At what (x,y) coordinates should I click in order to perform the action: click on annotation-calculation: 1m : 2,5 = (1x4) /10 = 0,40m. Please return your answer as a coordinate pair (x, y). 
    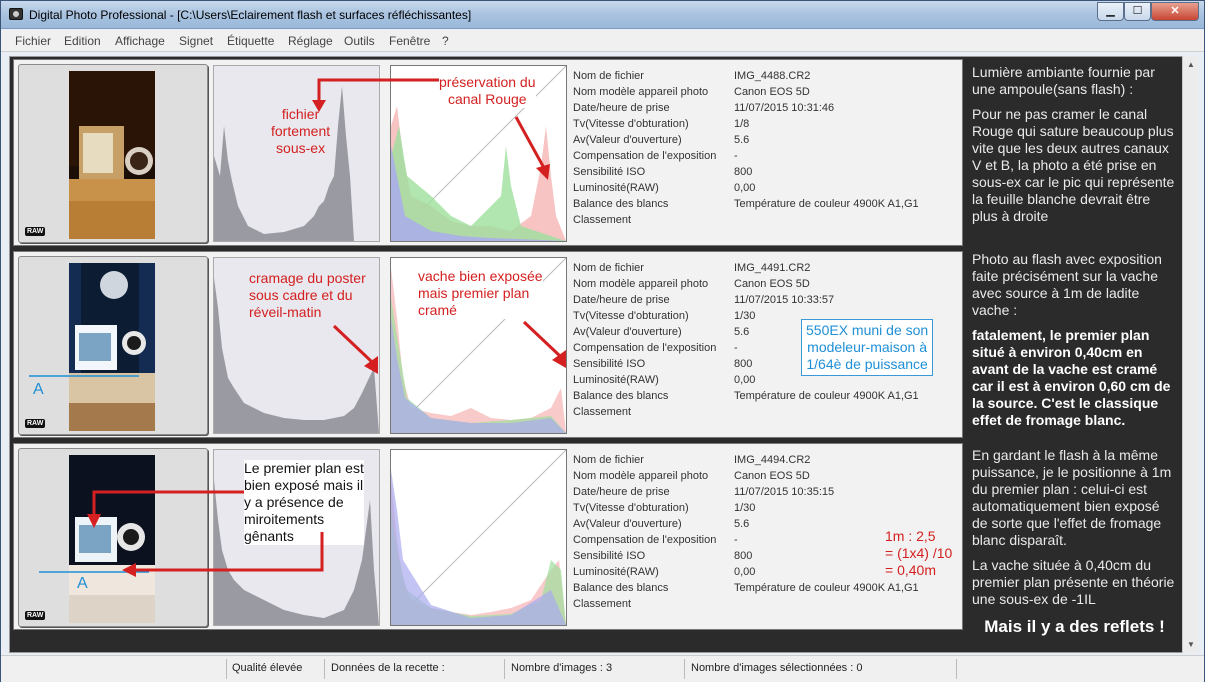
    Looking at the image, I should click on (919, 553).